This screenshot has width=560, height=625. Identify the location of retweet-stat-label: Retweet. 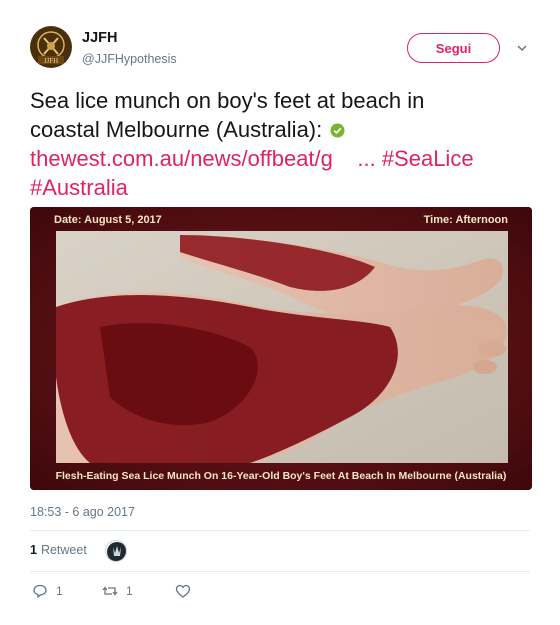
(63, 550).